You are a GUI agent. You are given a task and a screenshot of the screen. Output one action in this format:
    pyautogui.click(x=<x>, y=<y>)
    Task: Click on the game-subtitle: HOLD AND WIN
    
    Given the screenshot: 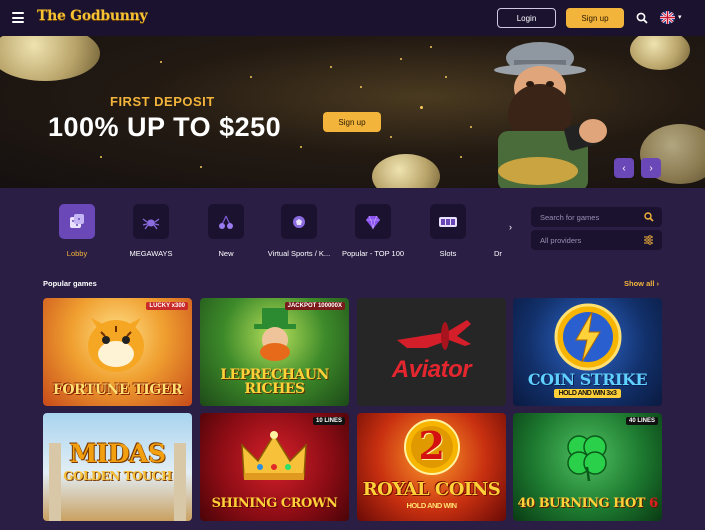 What is the action you would take?
    pyautogui.click(x=431, y=505)
    